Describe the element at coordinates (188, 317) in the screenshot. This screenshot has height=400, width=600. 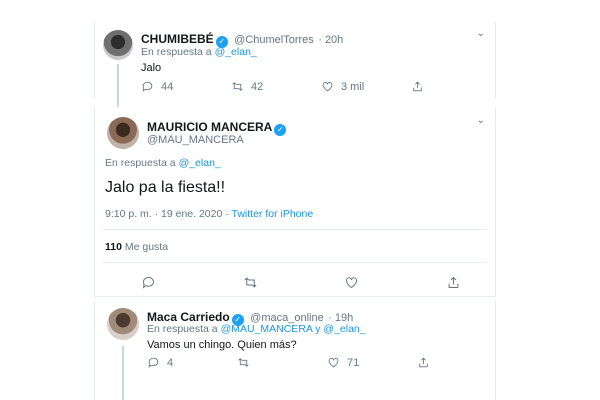
I see `author-name: Maca Carriedo` at that location.